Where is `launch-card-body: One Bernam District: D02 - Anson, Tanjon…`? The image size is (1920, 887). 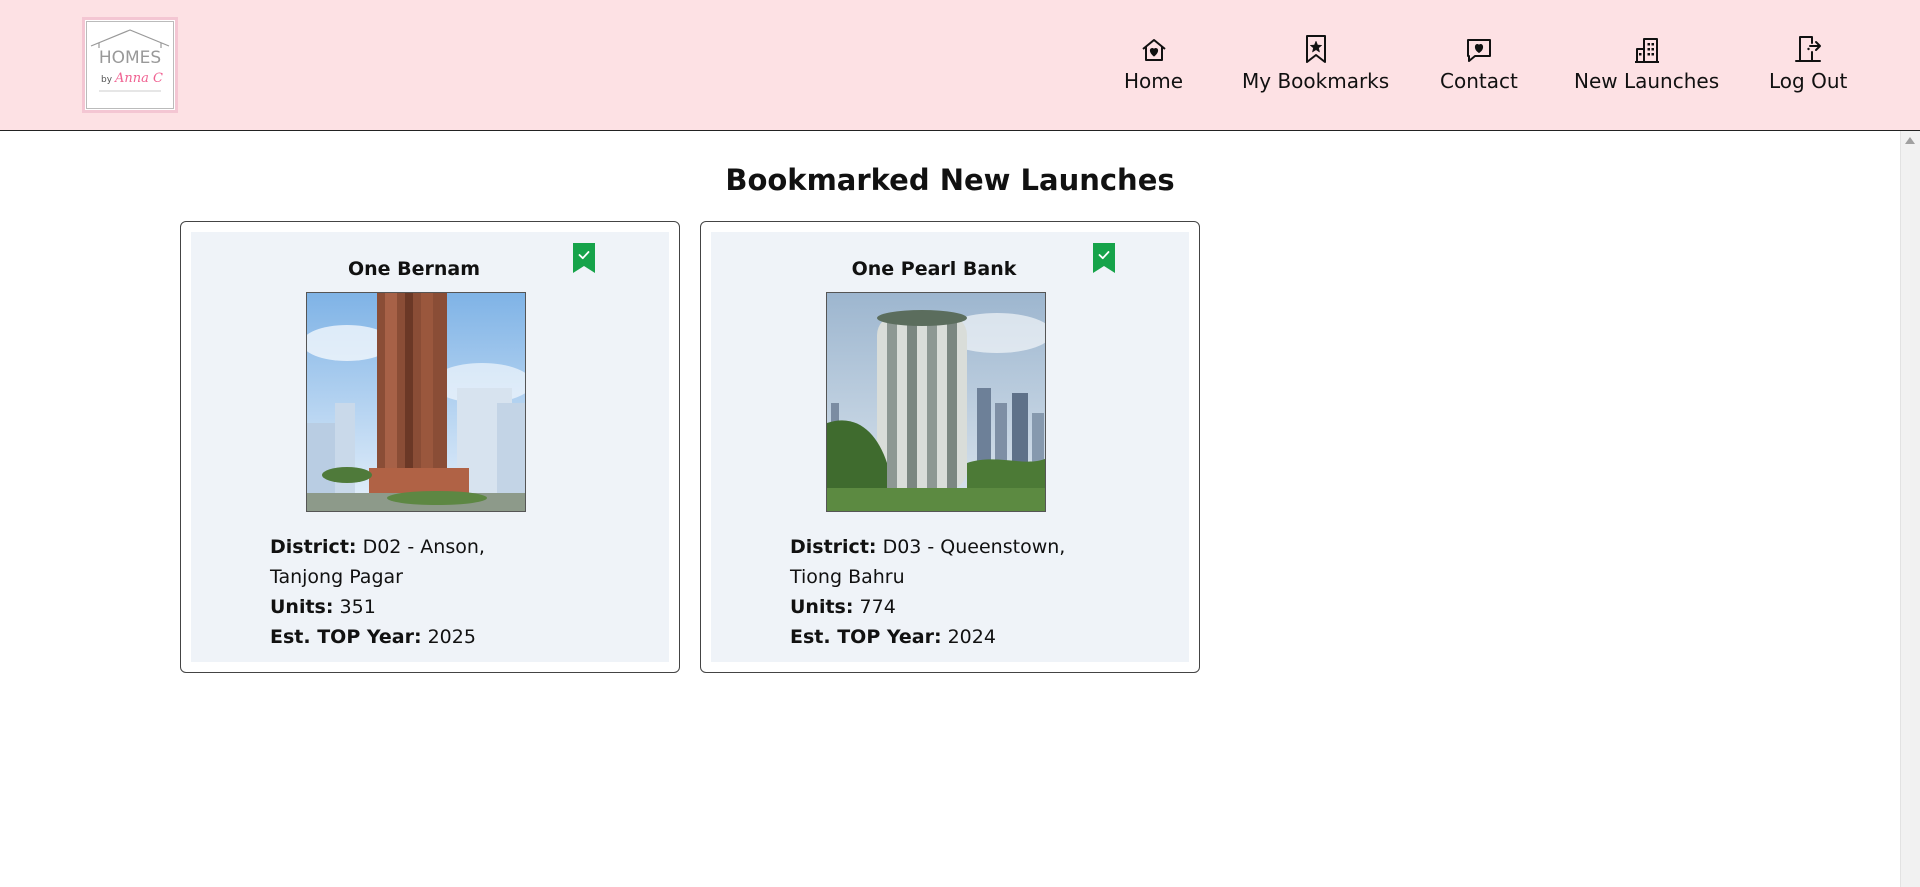 launch-card-body: One Bernam District: D02 - Anson, Tanjon… is located at coordinates (430, 447).